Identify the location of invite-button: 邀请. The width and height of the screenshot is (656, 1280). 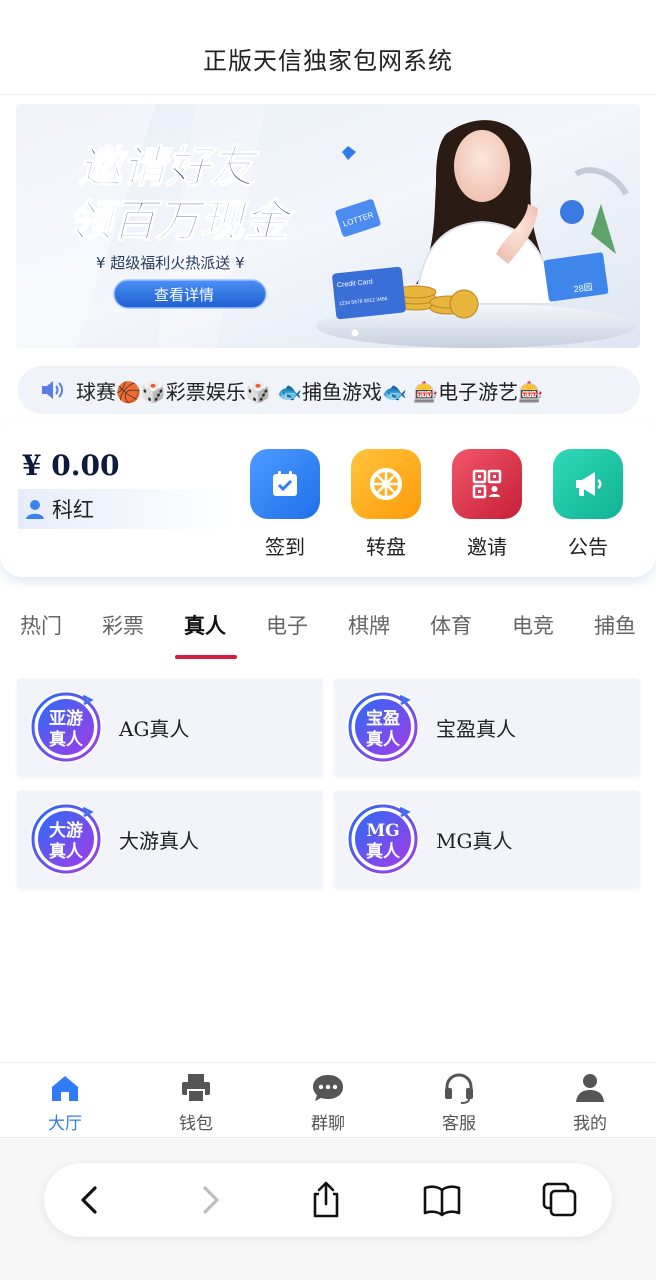
(487, 504).